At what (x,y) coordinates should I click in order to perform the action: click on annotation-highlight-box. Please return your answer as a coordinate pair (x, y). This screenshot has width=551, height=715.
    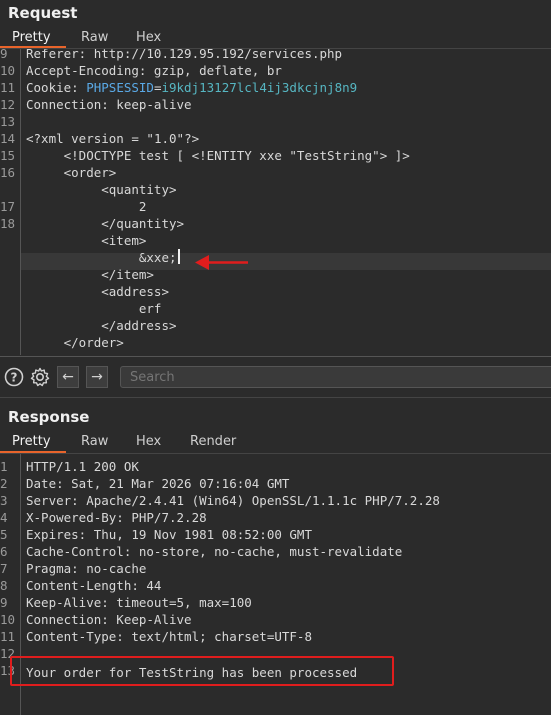
    Looking at the image, I should click on (202, 671).